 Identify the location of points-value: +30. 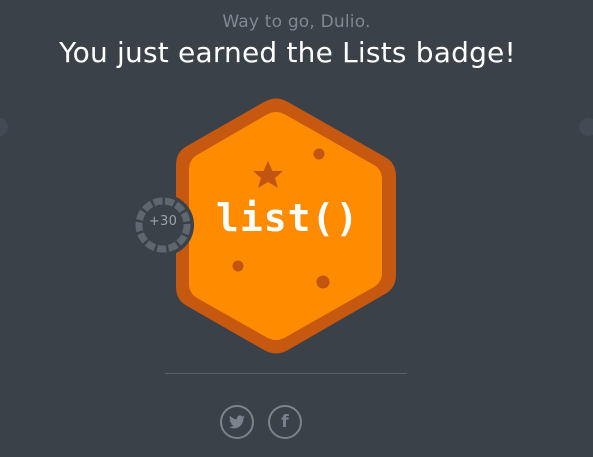
(163, 221).